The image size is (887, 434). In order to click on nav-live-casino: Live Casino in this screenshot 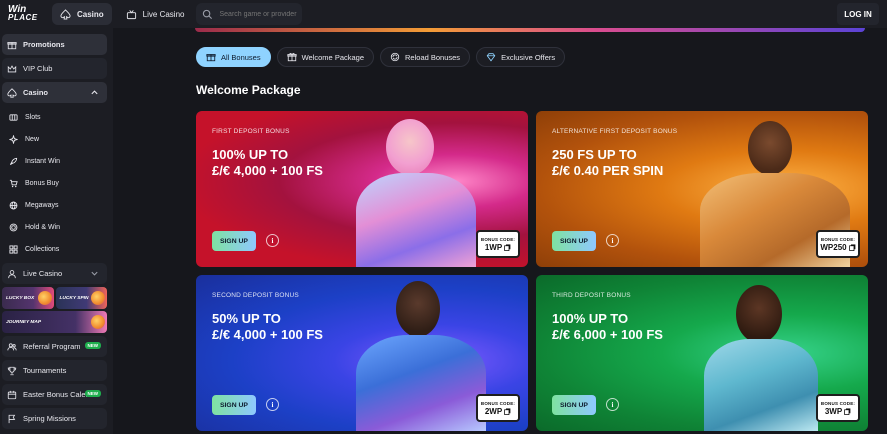, I will do `click(155, 14)`.